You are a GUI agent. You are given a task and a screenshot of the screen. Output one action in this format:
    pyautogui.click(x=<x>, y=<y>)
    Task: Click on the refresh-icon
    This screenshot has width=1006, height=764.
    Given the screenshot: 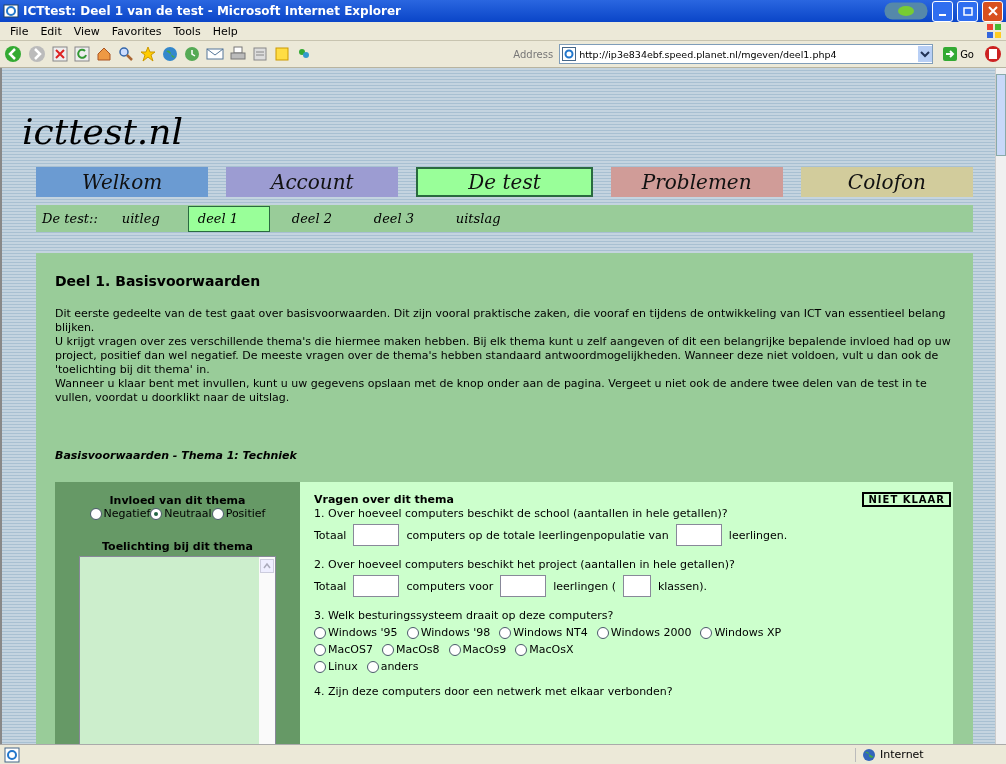 What is the action you would take?
    pyautogui.click(x=82, y=54)
    